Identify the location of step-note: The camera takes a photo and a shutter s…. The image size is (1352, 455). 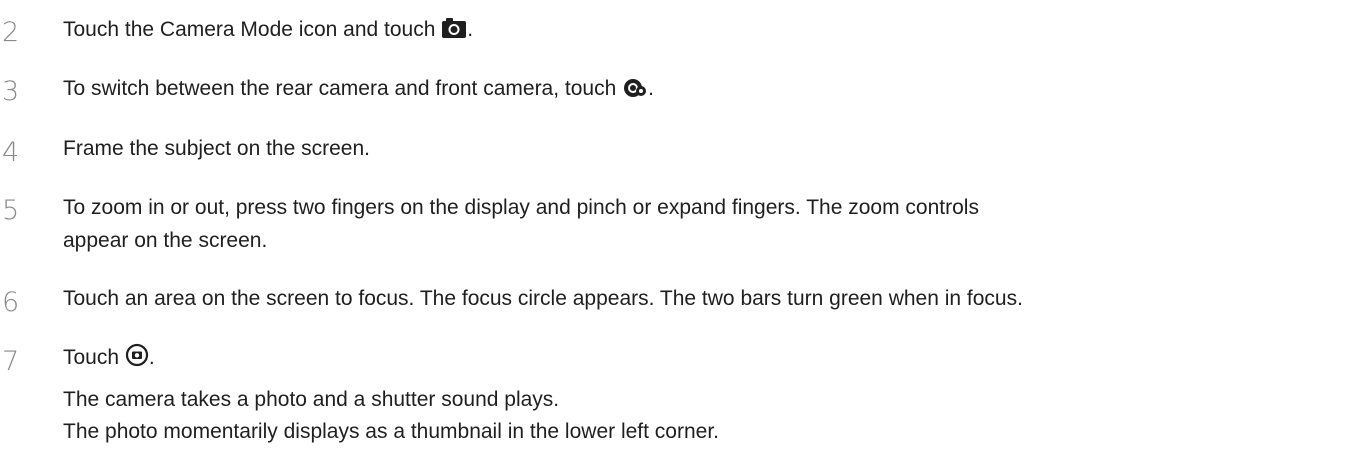
(311, 399).